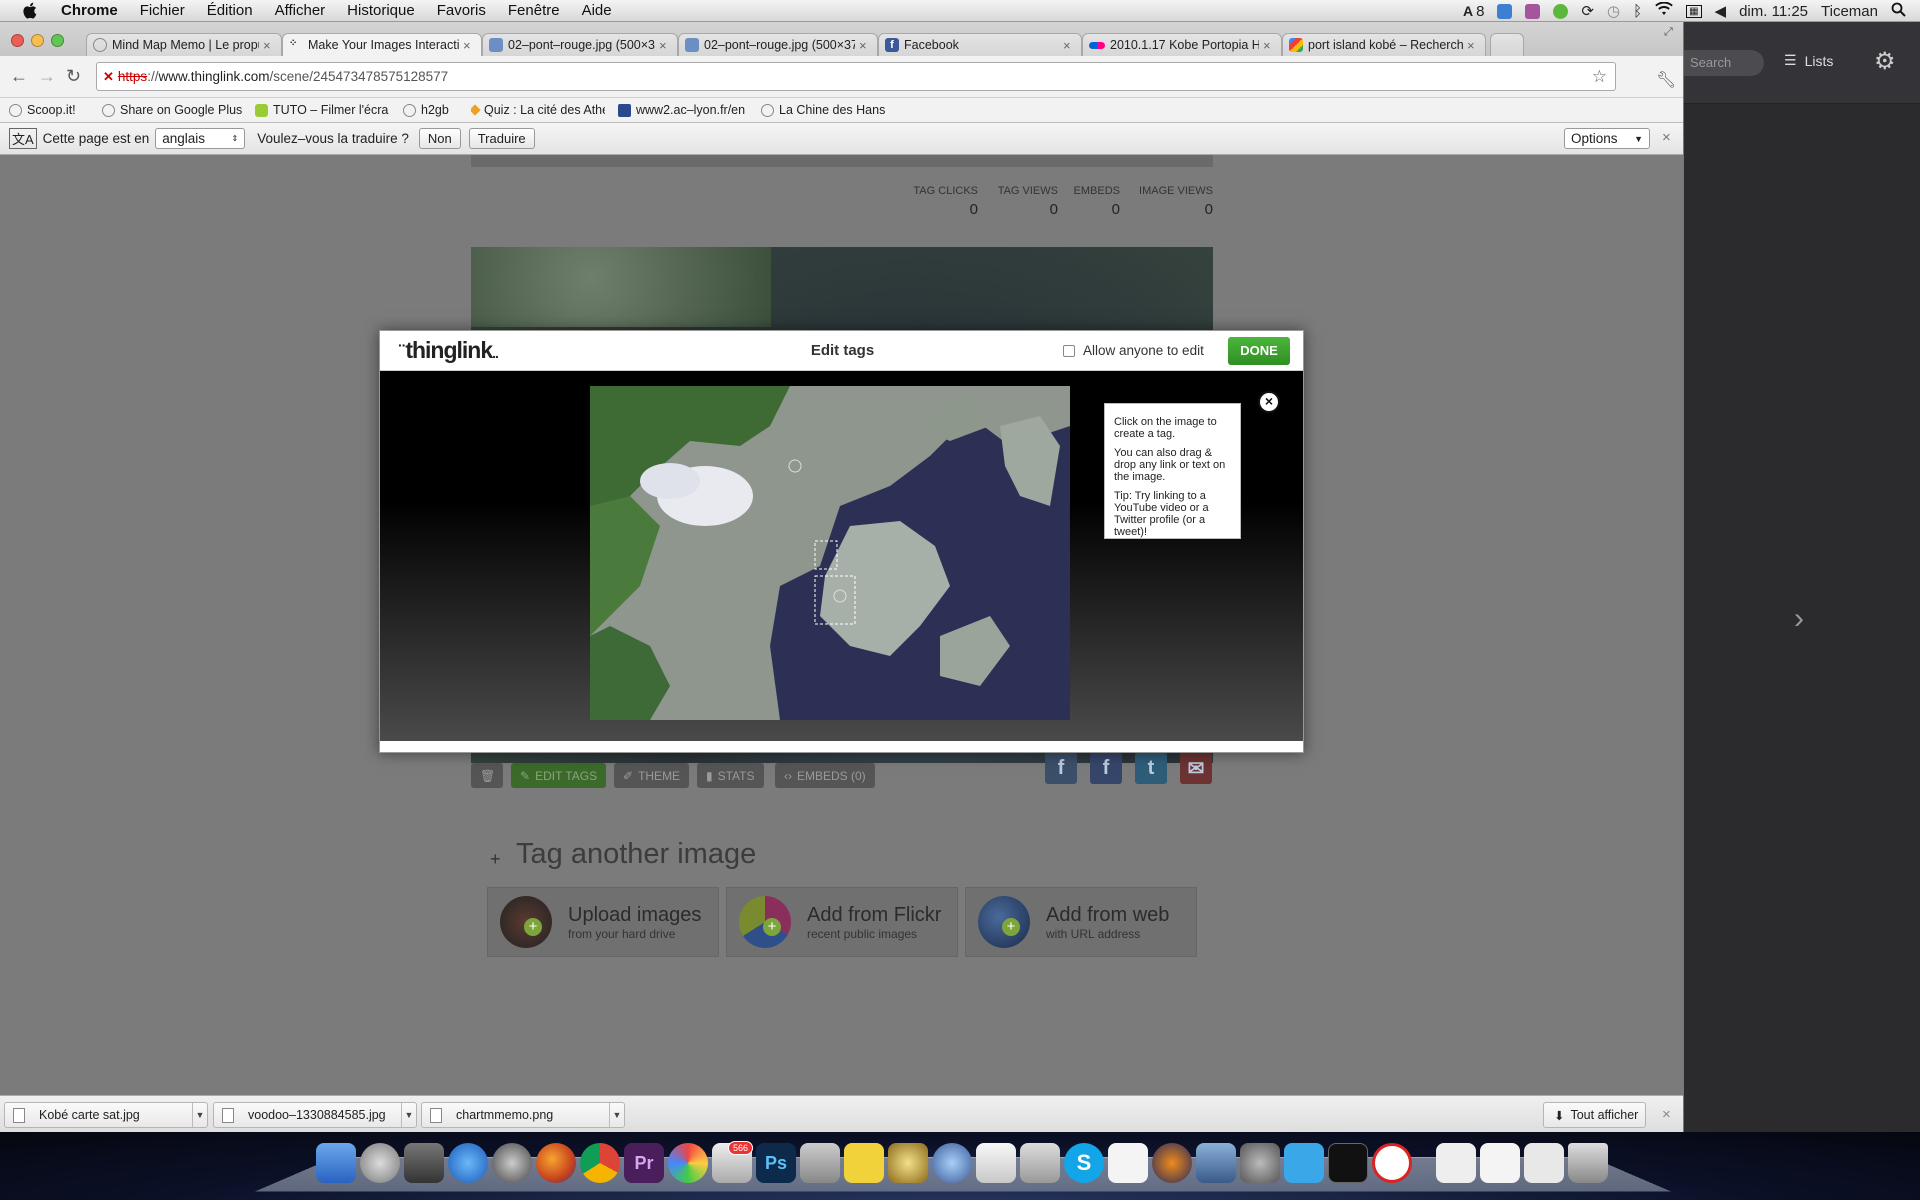 This screenshot has height=1200, width=1920. Describe the element at coordinates (1613, 11) in the screenshot. I see `time-machine-icon: ◷` at that location.